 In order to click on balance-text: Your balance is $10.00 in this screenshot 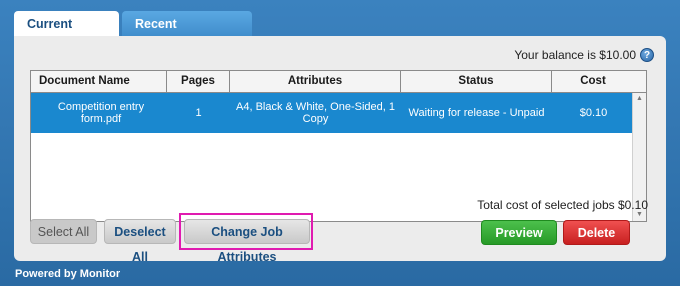, I will do `click(575, 55)`.